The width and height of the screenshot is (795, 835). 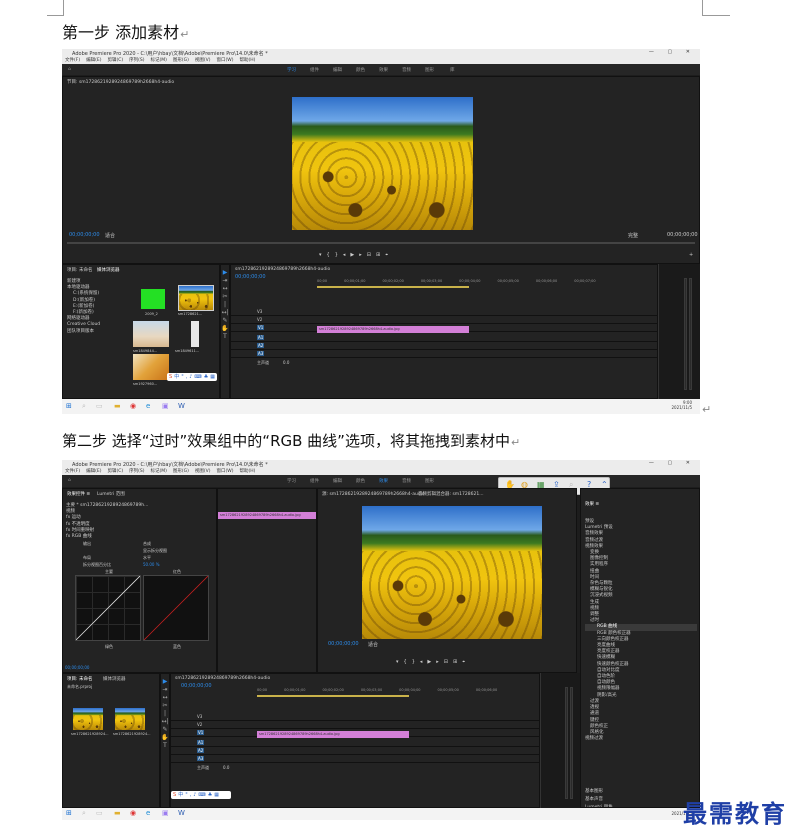 I want to click on sogou-input-toolbar: S中°,♪⌨♣▦, so click(x=192, y=377).